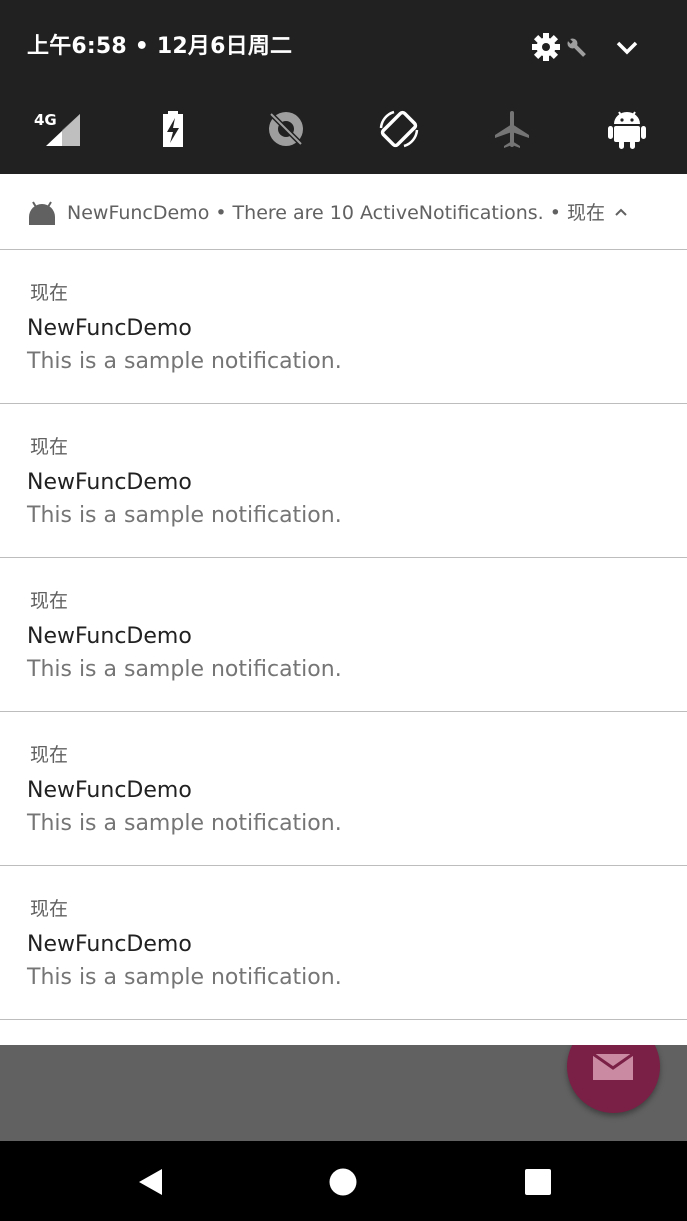 This screenshot has height=1221, width=687. I want to click on mail-icon, so click(613, 1066).